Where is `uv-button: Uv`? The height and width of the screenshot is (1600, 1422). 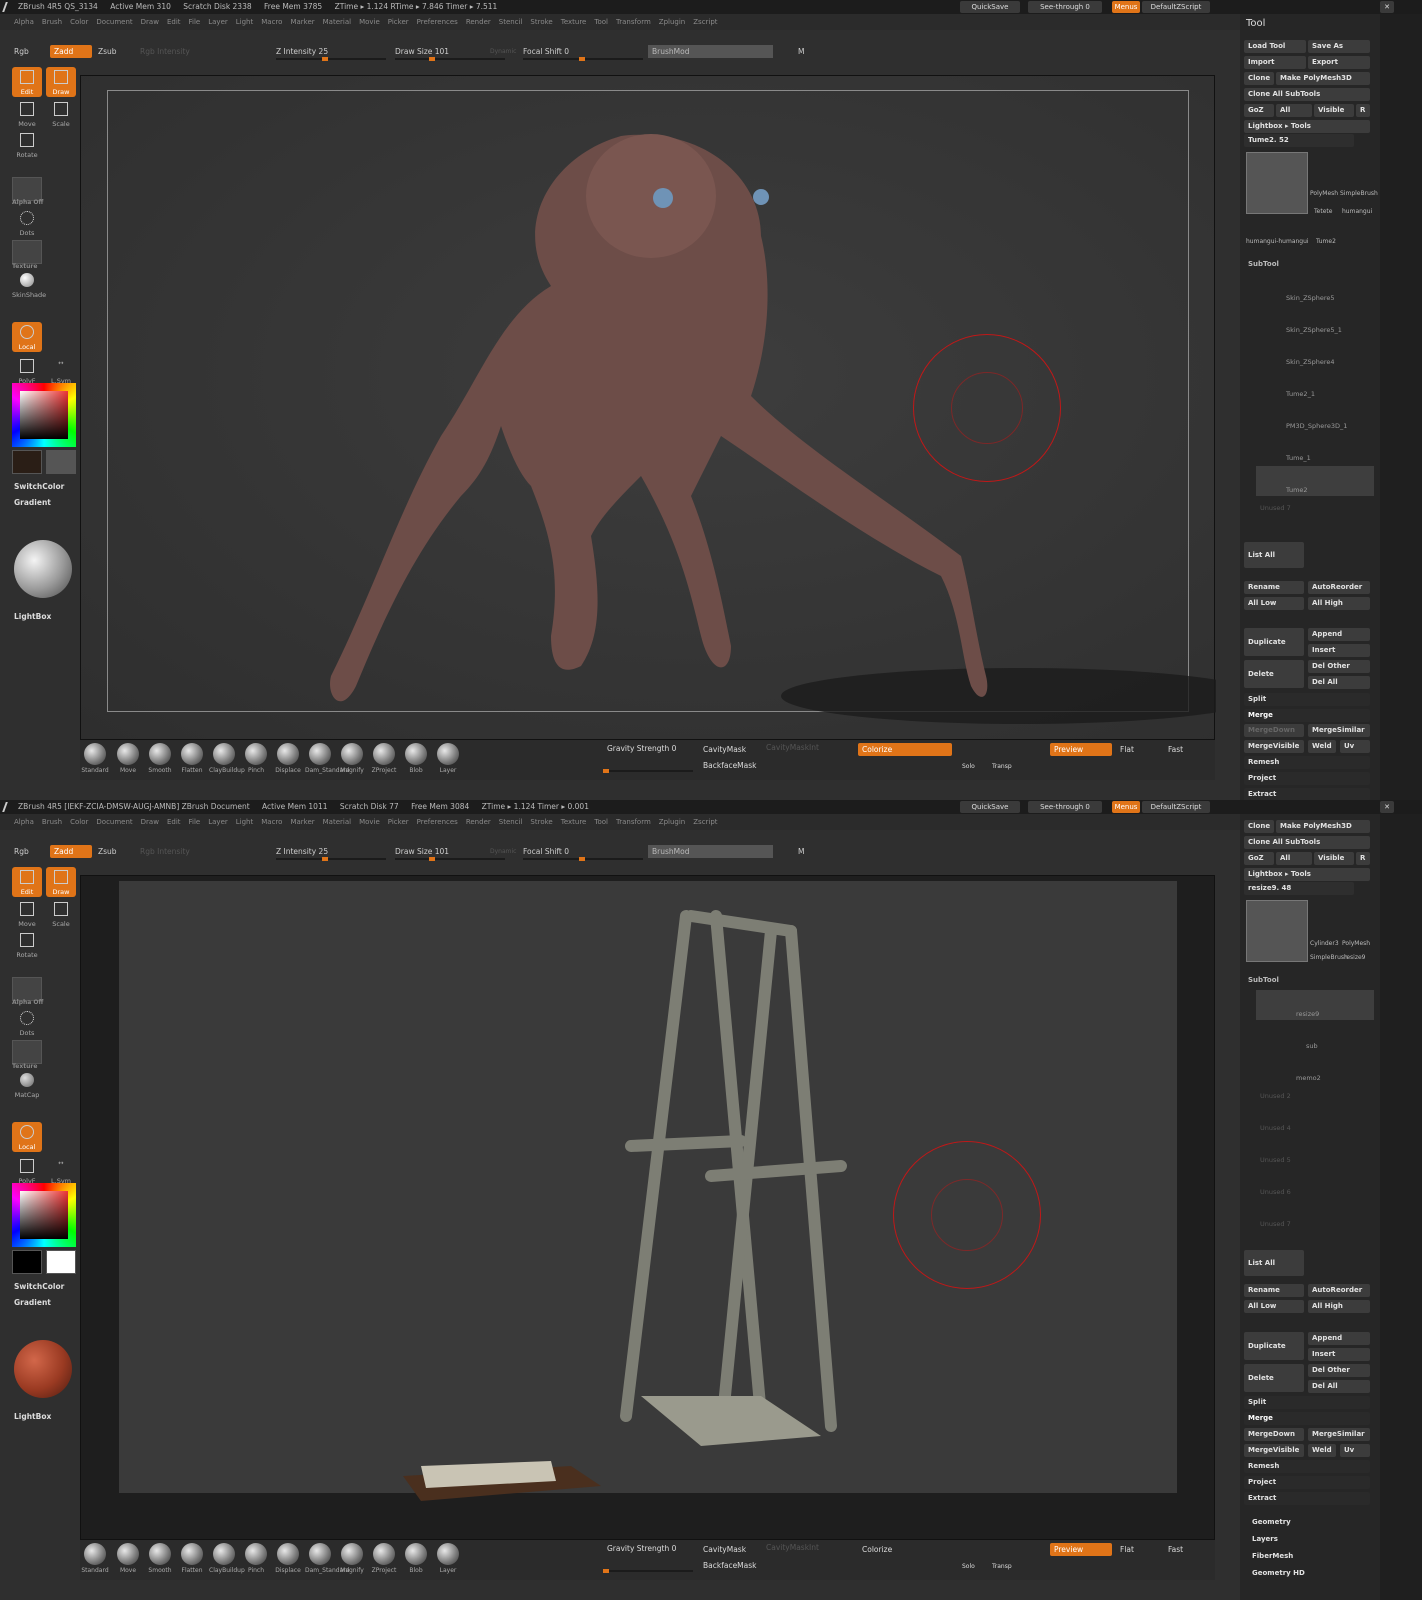 uv-button: Uv is located at coordinates (1355, 1450).